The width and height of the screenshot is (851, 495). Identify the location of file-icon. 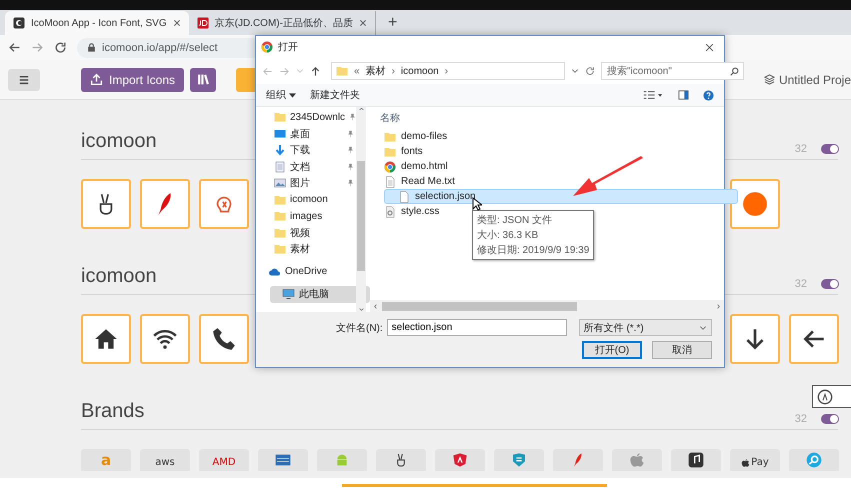
(404, 196).